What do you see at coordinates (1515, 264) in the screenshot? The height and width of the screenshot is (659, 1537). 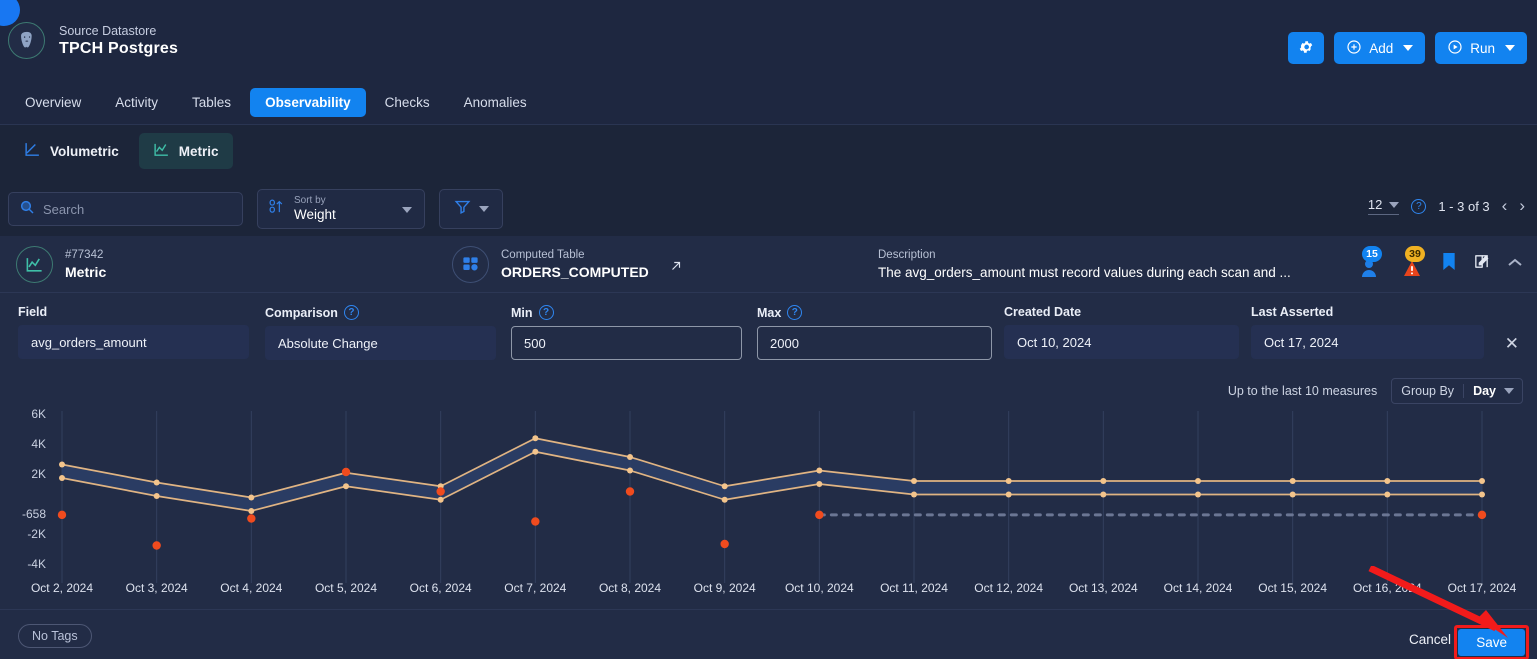 I see `chevron-up-icon` at bounding box center [1515, 264].